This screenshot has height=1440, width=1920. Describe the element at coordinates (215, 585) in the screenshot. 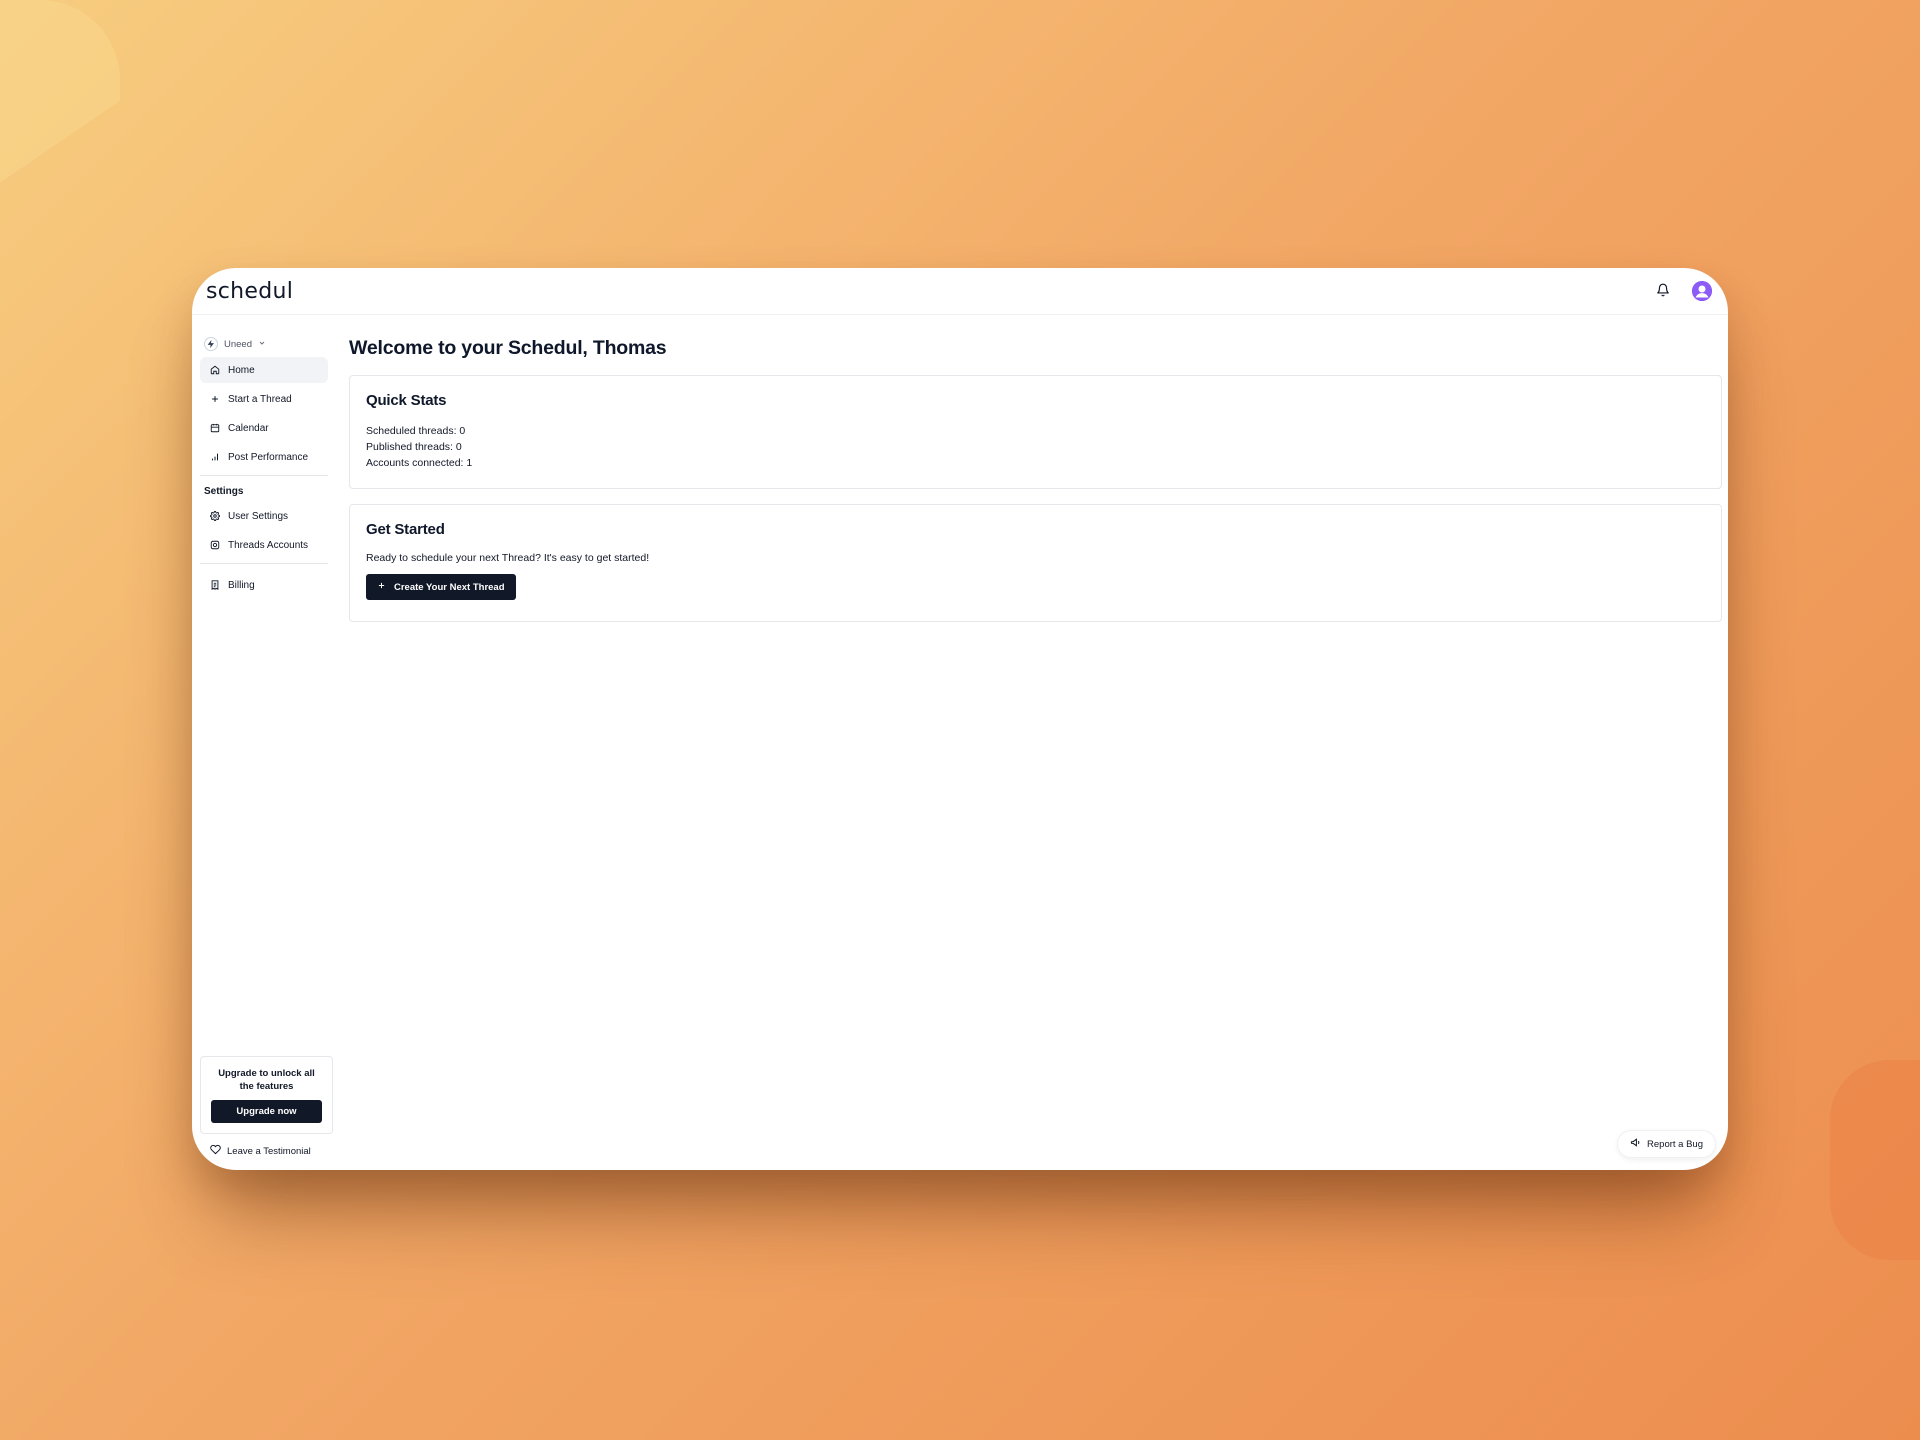

I see `receipt-icon` at that location.